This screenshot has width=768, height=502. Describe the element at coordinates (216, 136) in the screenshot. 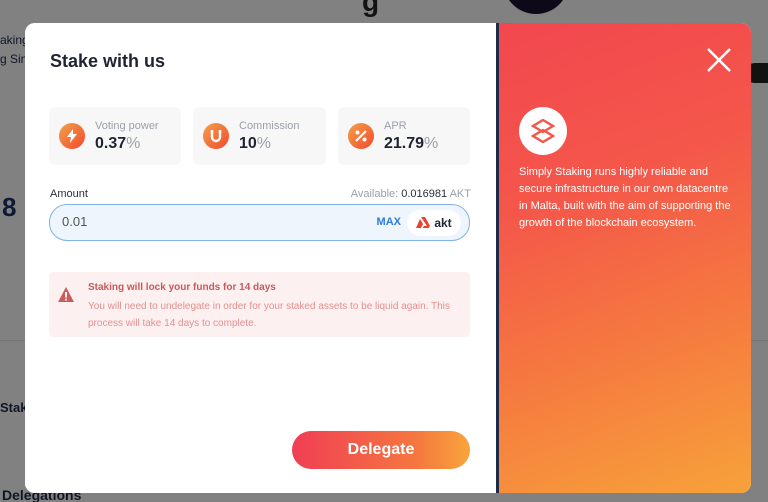

I see `magnet-icon` at that location.